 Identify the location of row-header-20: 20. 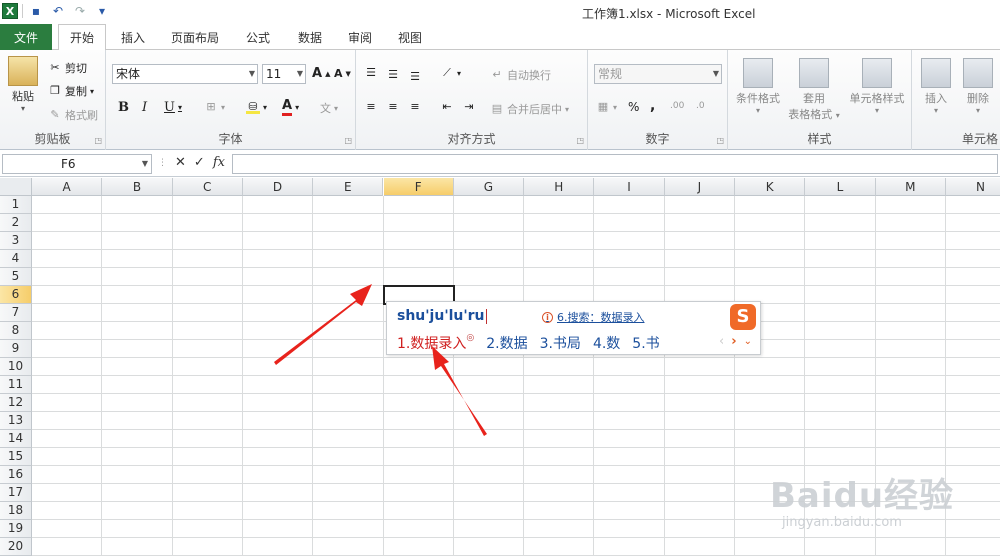
(16, 547).